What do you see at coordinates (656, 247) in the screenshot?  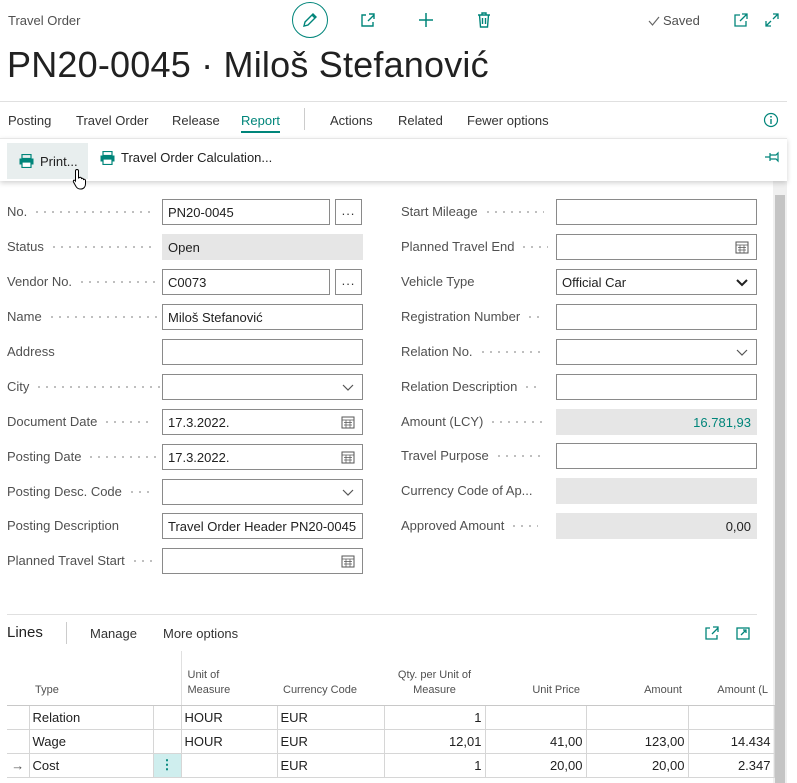 I see `planned-travel-end-field` at bounding box center [656, 247].